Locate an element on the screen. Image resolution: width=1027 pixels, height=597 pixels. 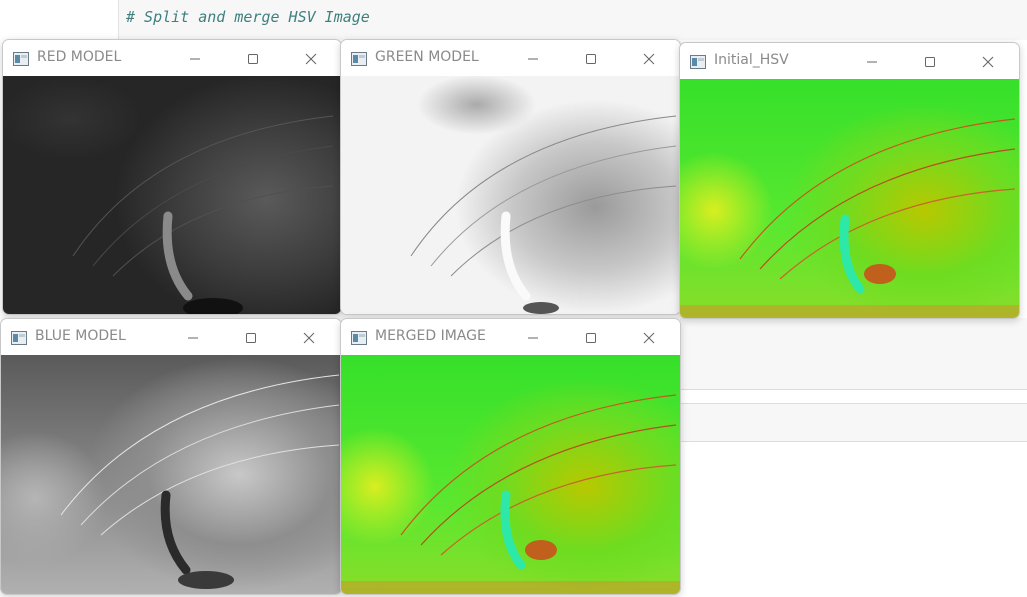
green-channel-image is located at coordinates (510, 195).